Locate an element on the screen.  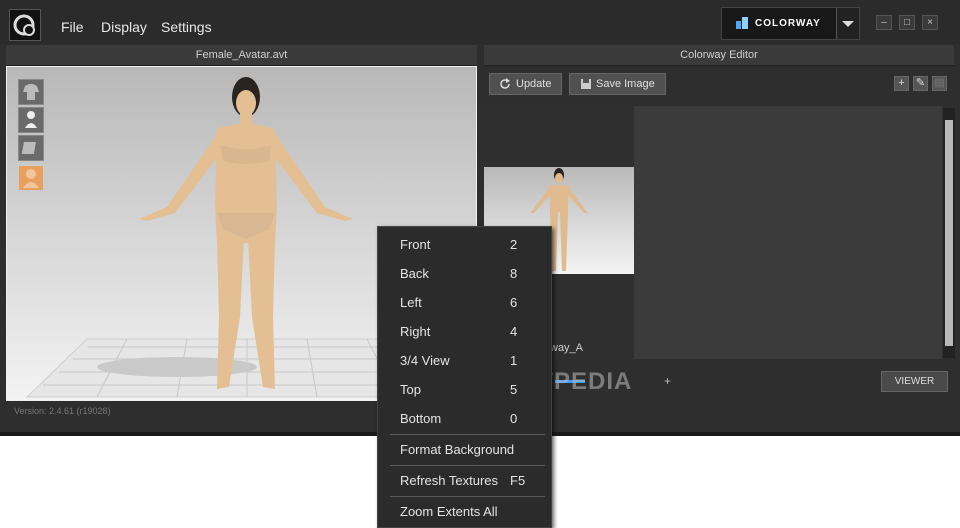
chevron-down-icon is located at coordinates (847, 23).